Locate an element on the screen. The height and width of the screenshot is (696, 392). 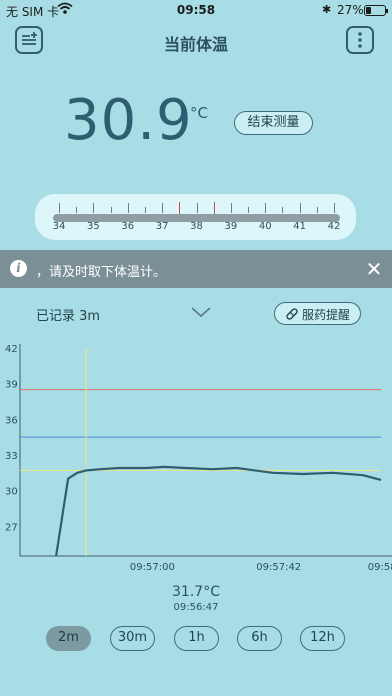
ruler-label: 40 is located at coordinates (265, 226).